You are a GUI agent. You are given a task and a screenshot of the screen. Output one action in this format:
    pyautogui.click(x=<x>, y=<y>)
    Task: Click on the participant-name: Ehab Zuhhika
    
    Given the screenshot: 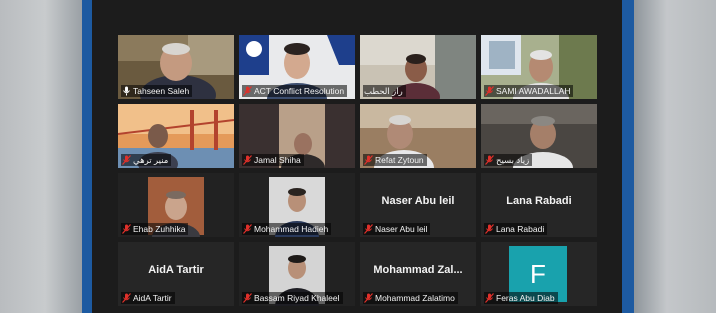 What is the action you would take?
    pyautogui.click(x=159, y=229)
    